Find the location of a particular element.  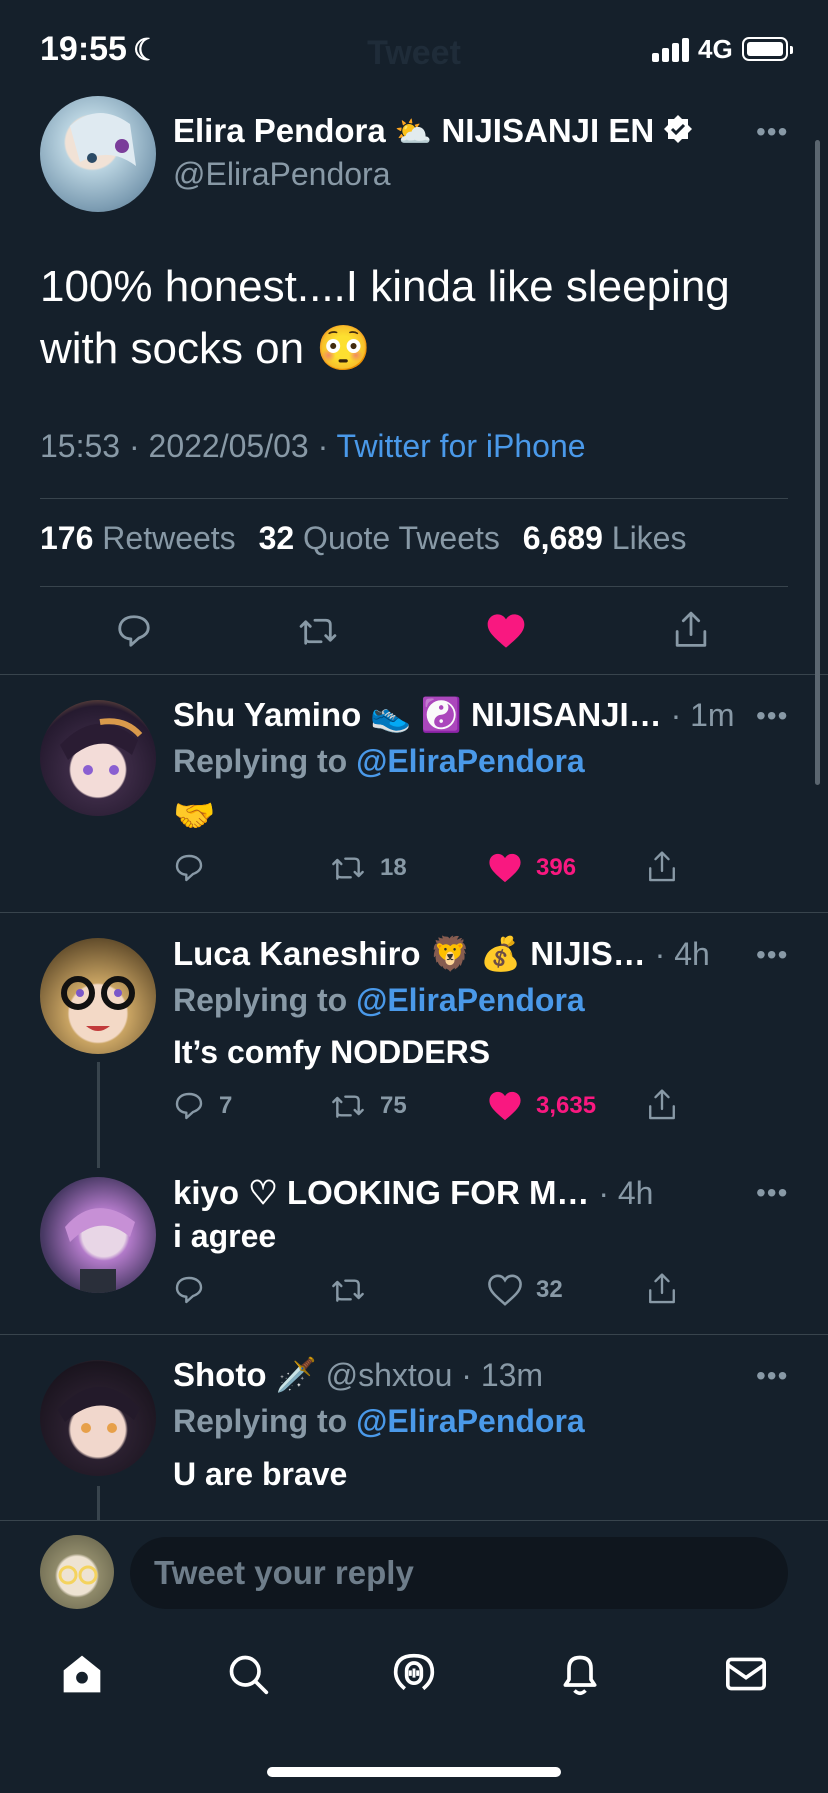

reply-text: It’s comfy NODDERS is located at coordinates (332, 1052).